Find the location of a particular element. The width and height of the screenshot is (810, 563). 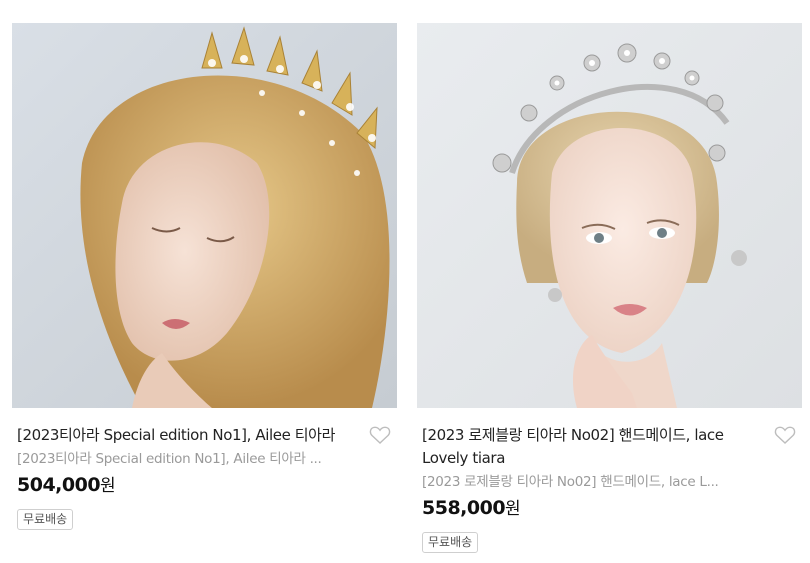

price-amount: 504,000 is located at coordinates (59, 485).